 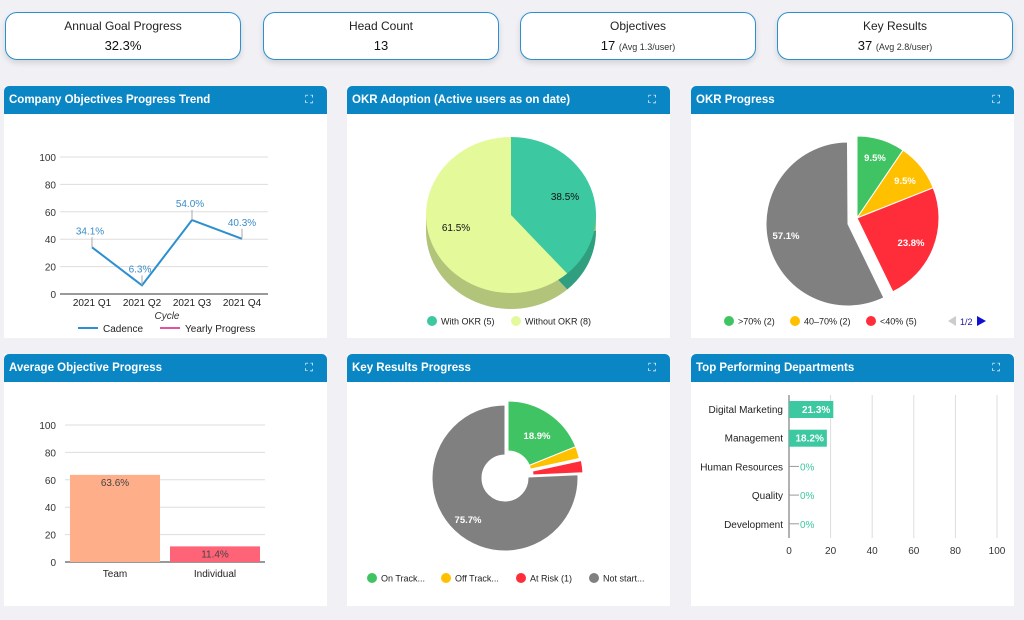 I want to click on bar-label: 63.6%, so click(x=115, y=483).